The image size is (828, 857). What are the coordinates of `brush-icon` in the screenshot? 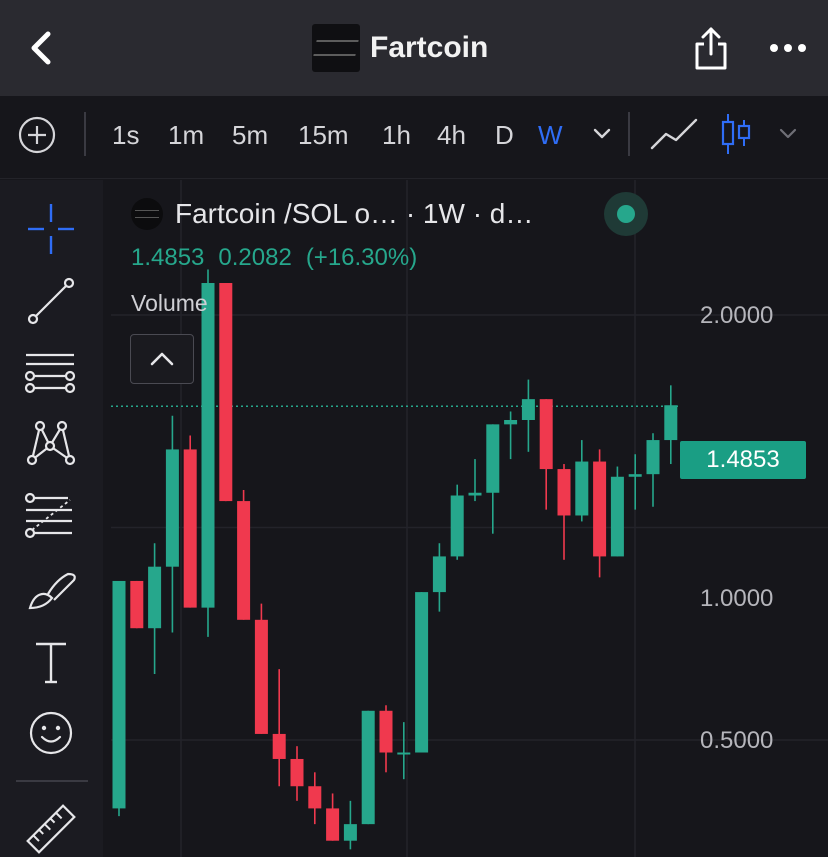 It's located at (52, 591).